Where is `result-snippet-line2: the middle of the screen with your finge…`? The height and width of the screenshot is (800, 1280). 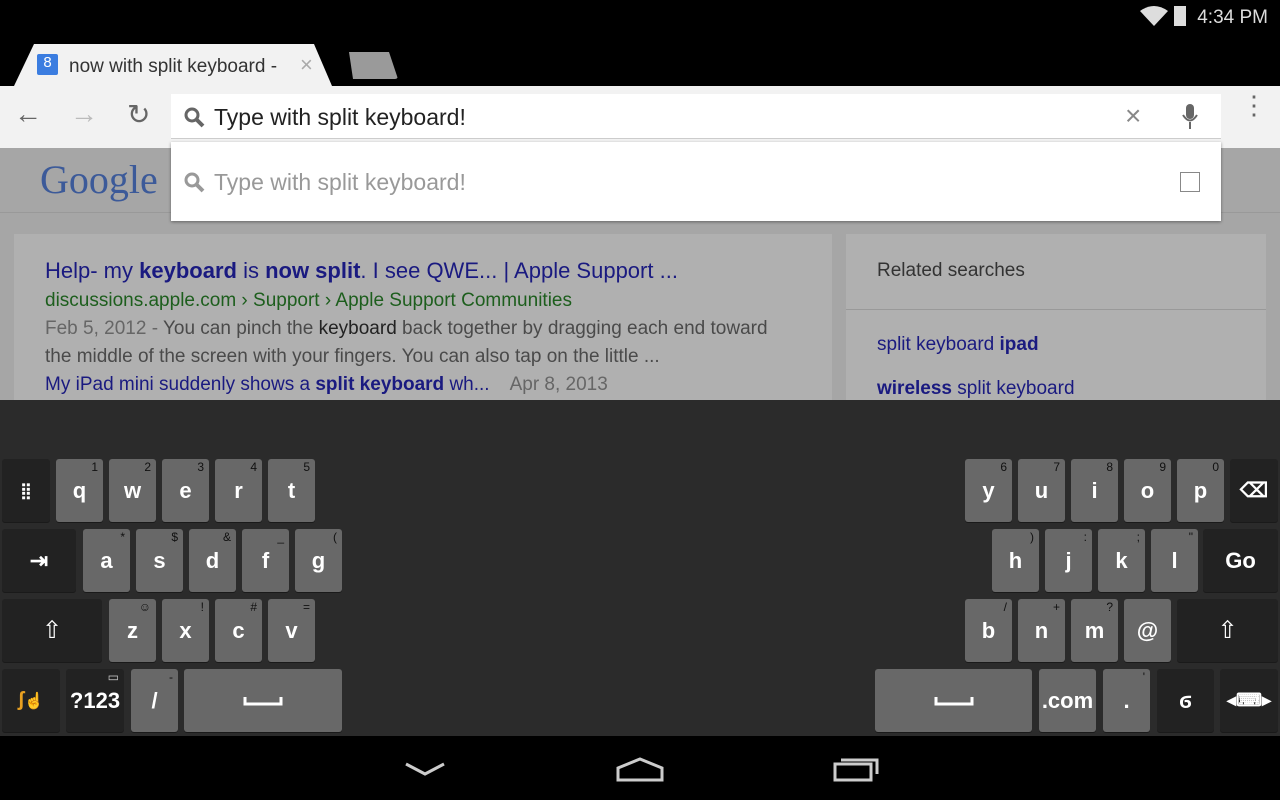 result-snippet-line2: the middle of the screen with your finge… is located at coordinates (352, 356).